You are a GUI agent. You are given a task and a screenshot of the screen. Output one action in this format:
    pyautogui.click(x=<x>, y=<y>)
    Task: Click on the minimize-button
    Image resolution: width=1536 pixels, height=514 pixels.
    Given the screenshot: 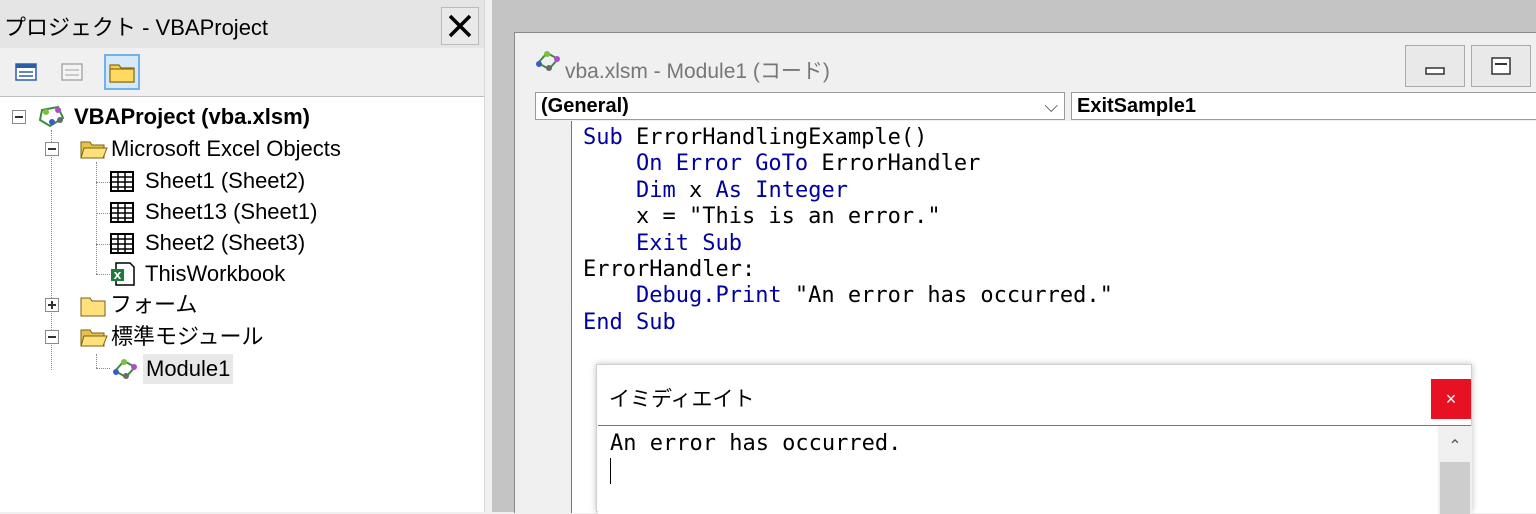 What is the action you would take?
    pyautogui.click(x=1435, y=66)
    